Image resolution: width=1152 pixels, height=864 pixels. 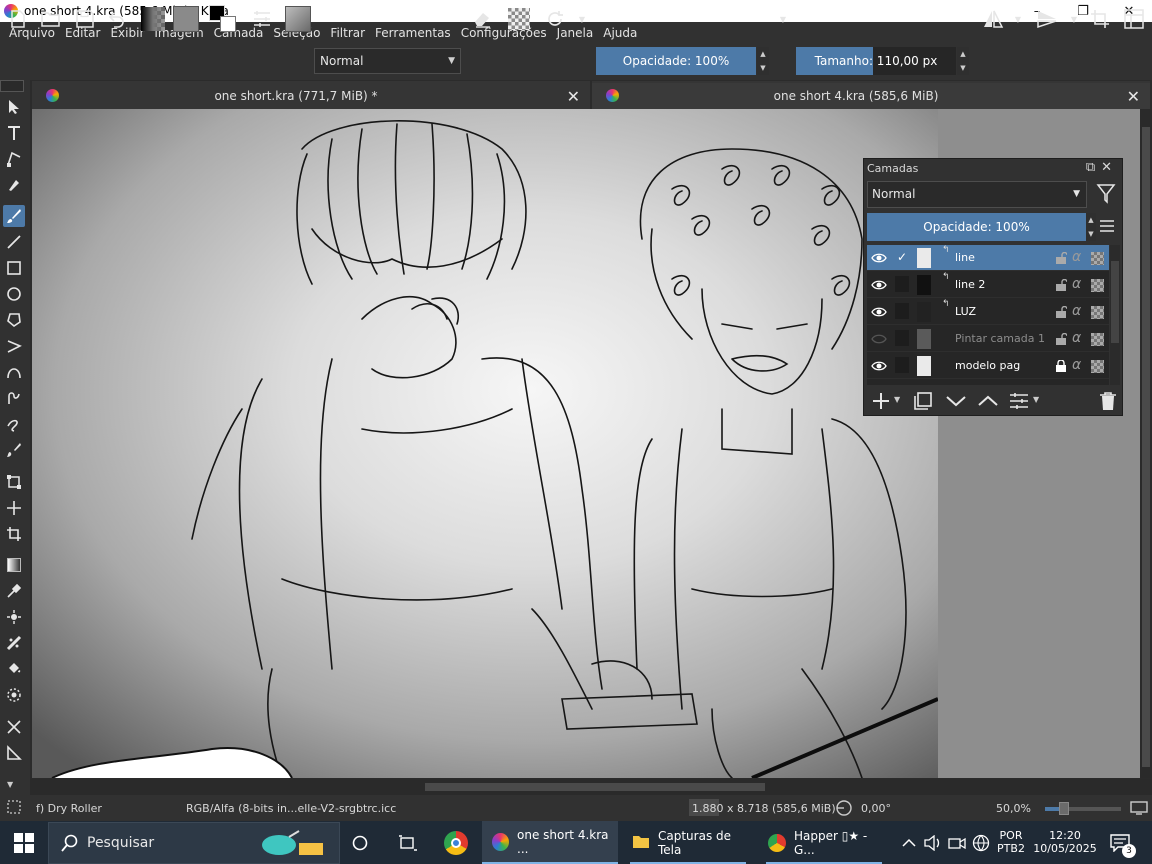 What do you see at coordinates (223, 18) in the screenshot?
I see `foreground-background-color-icon` at bounding box center [223, 18].